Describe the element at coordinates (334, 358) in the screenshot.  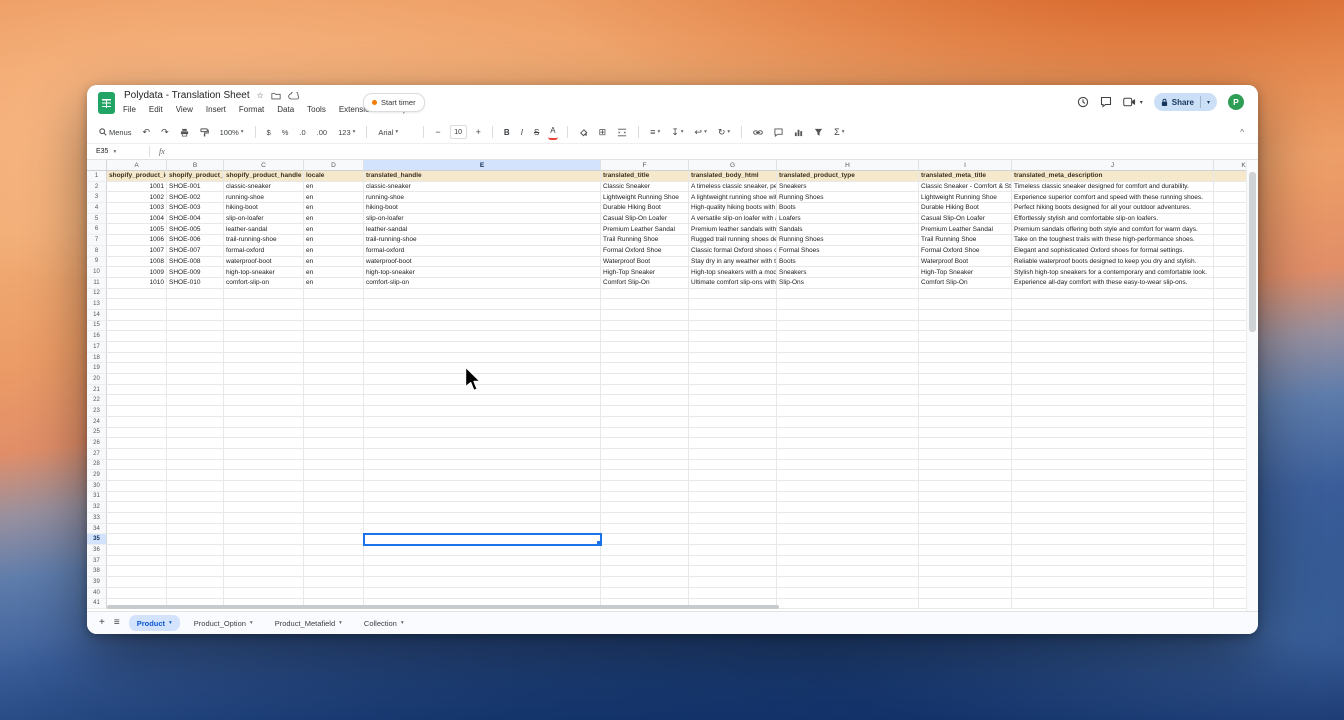
I see `grid-cell-D18` at that location.